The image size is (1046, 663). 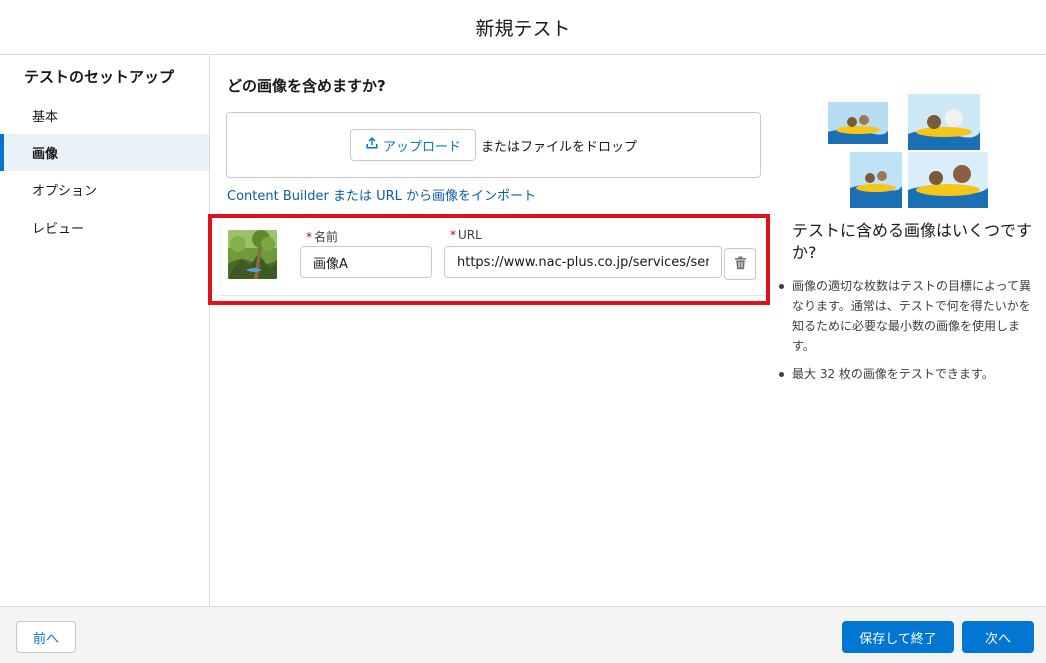 I want to click on modal-title: 新規テスト, so click(x=523, y=28).